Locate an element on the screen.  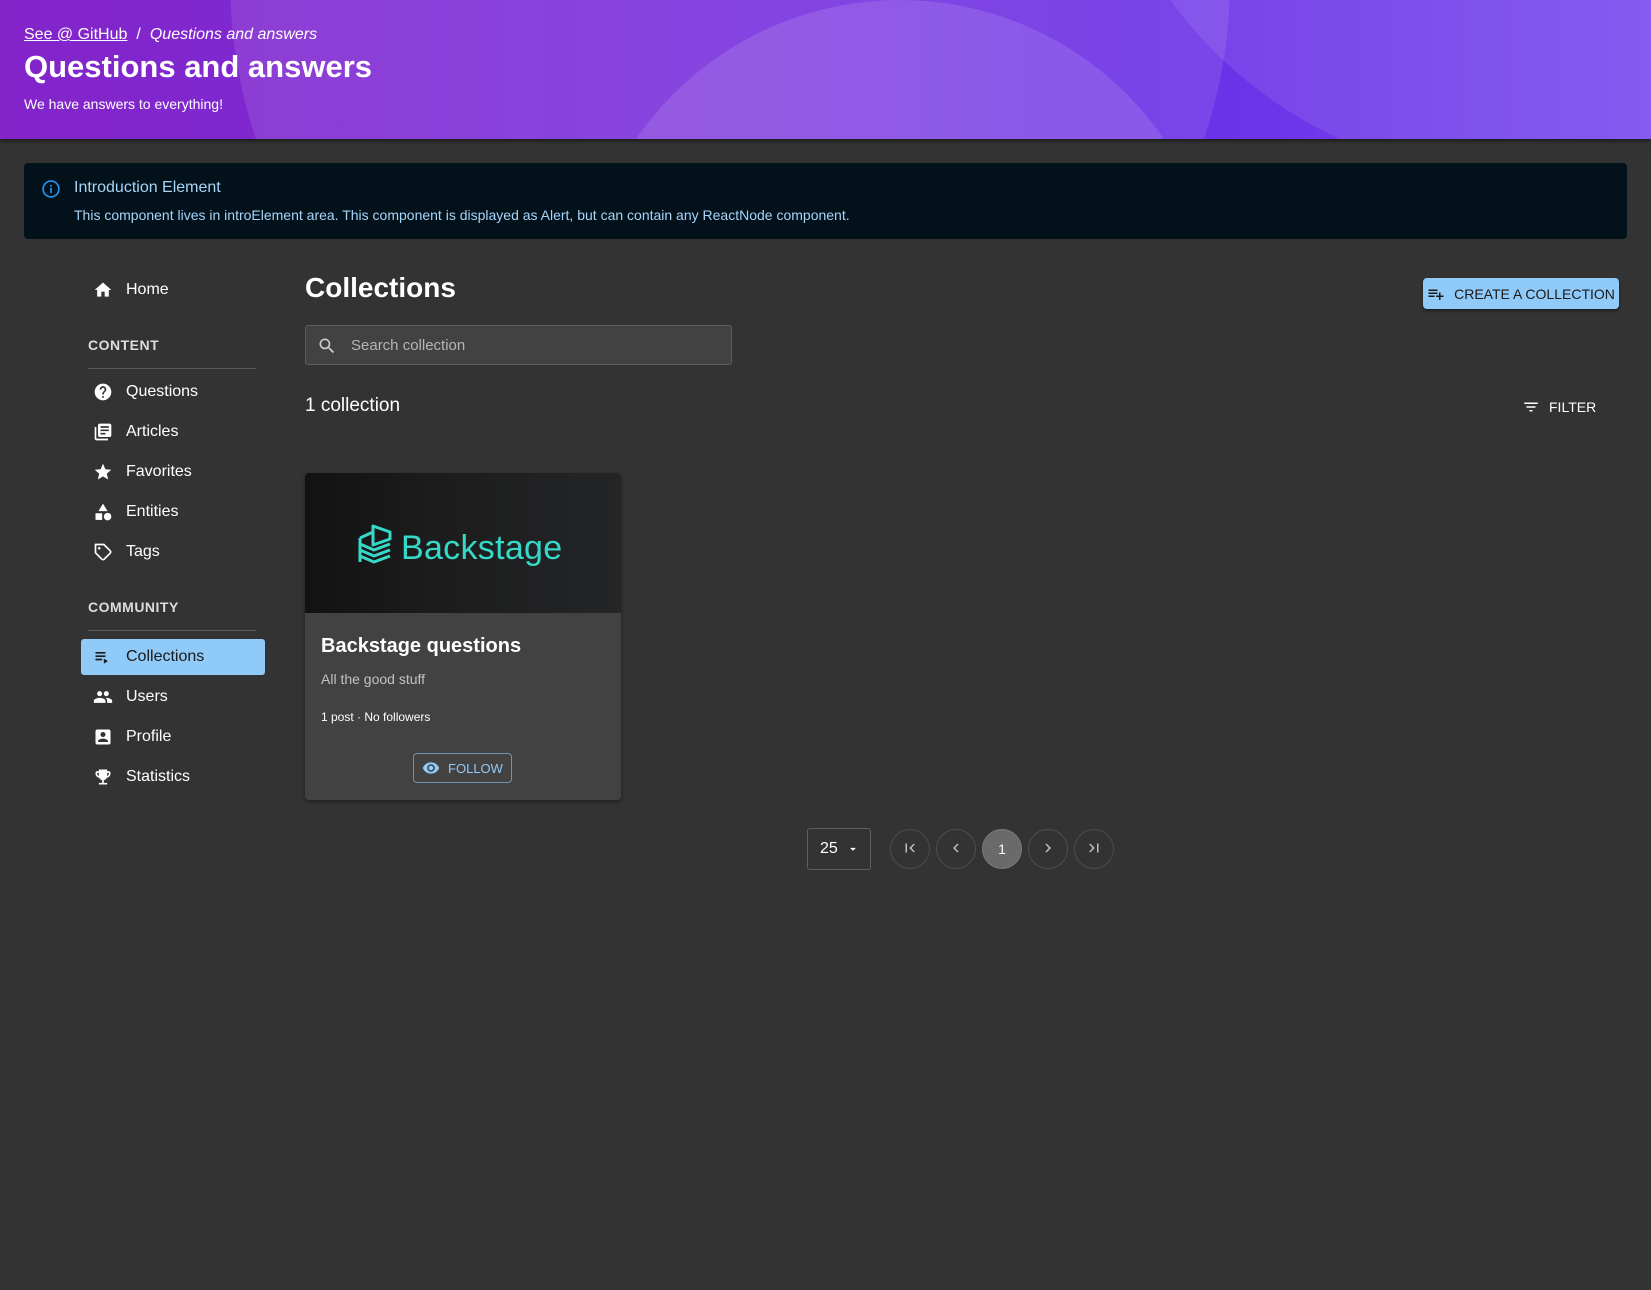
filter-button: FILTER is located at coordinates (1559, 407).